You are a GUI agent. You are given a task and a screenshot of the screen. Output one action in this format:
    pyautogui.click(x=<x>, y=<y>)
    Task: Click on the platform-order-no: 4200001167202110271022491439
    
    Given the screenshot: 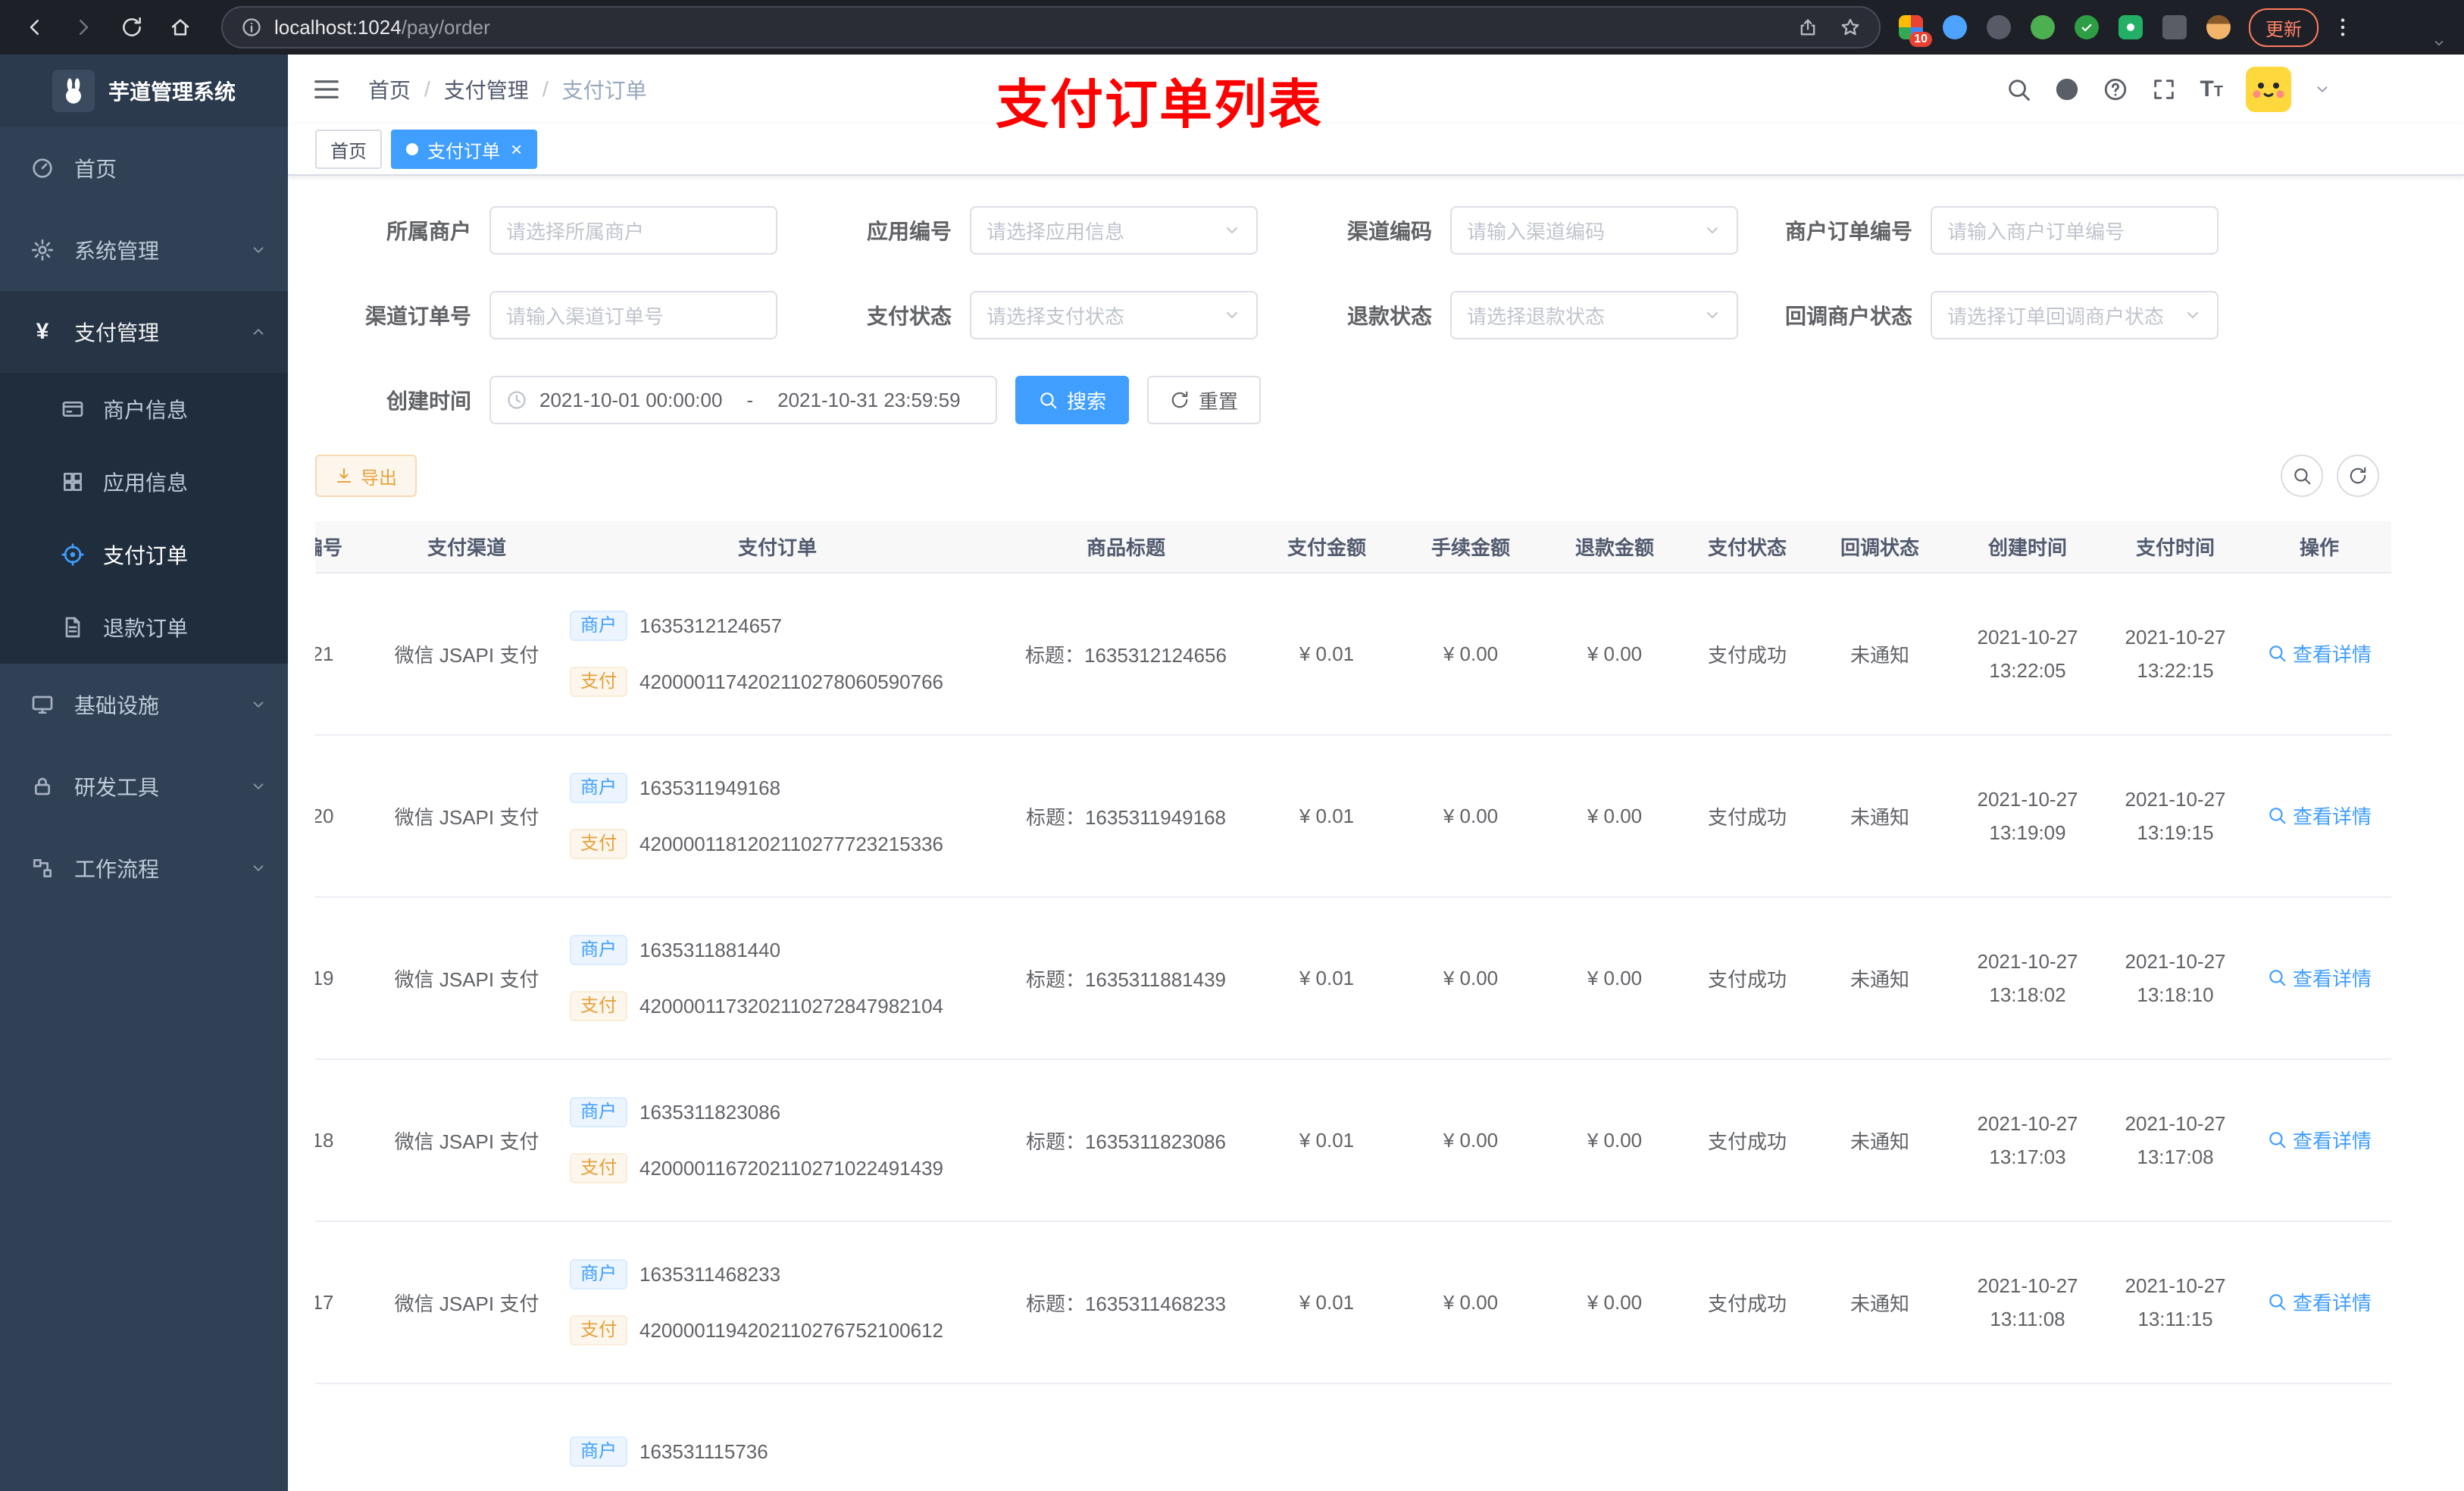 What is the action you would take?
    pyautogui.click(x=791, y=1168)
    